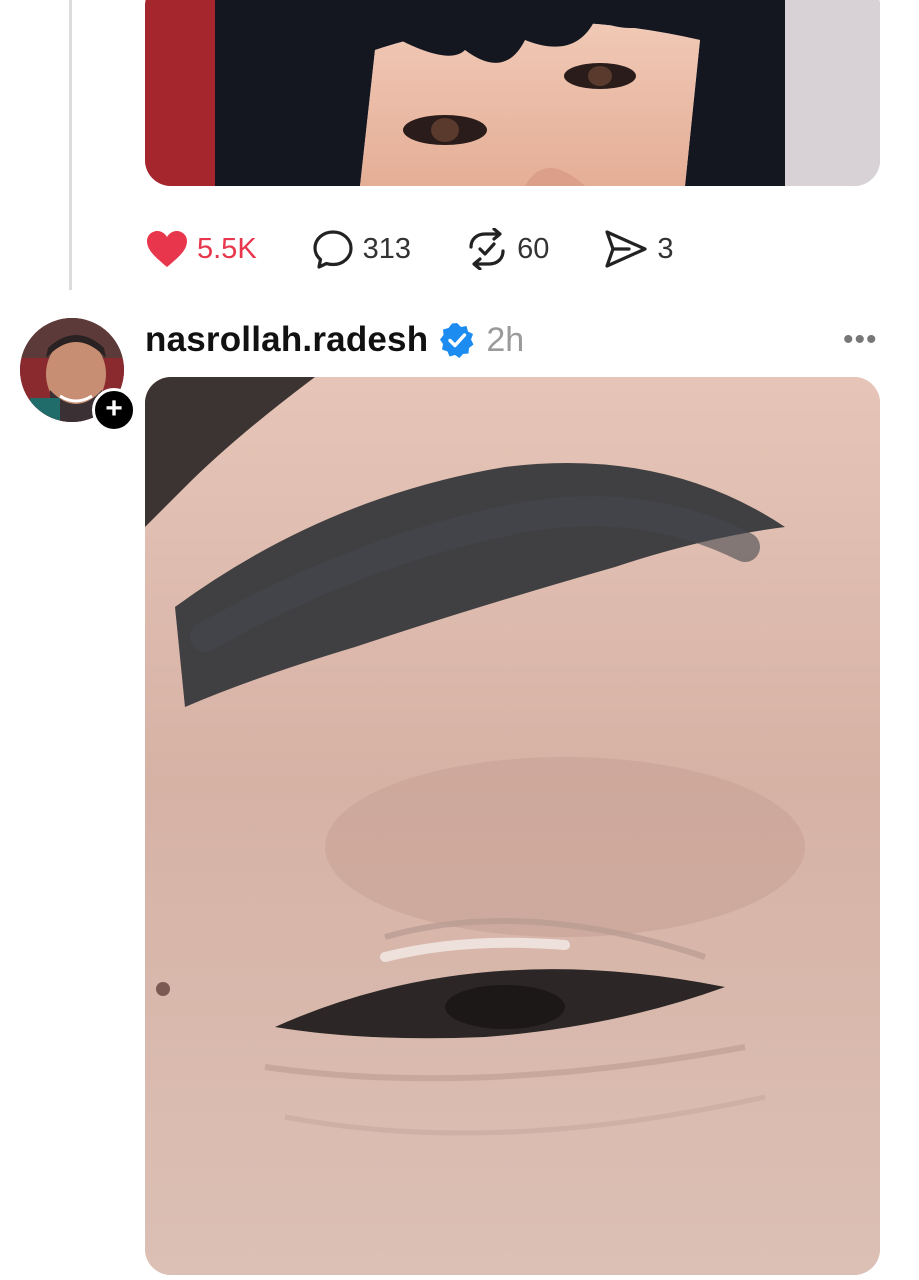  I want to click on verified-badge-icon, so click(457, 340).